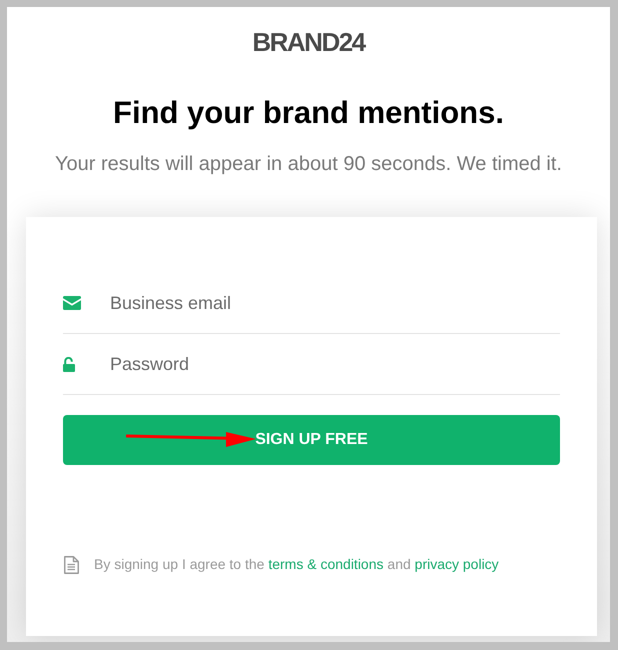  Describe the element at coordinates (308, 42) in the screenshot. I see `brand-logo: BRAND24` at that location.